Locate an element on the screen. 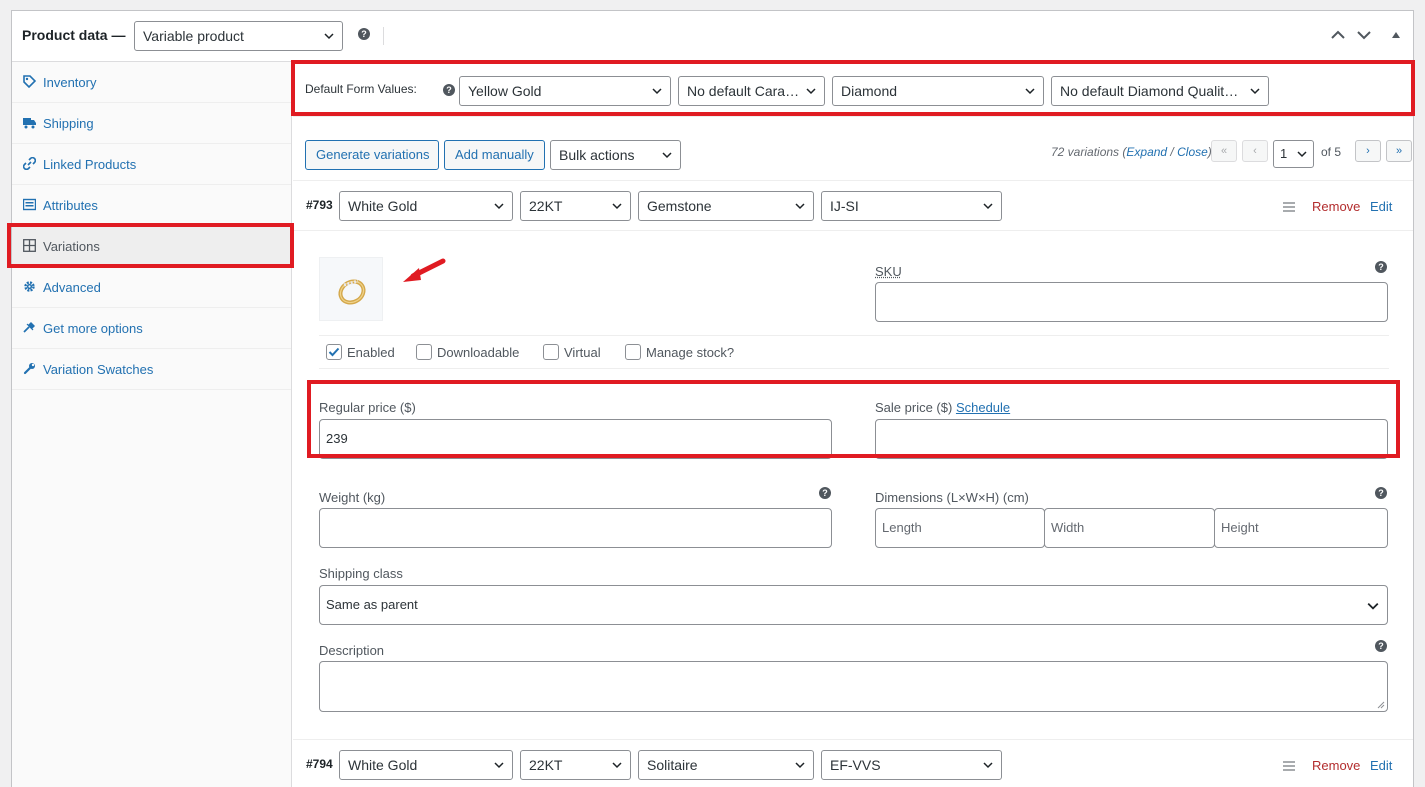  sidebar-item-label: Inventory is located at coordinates (70, 82).